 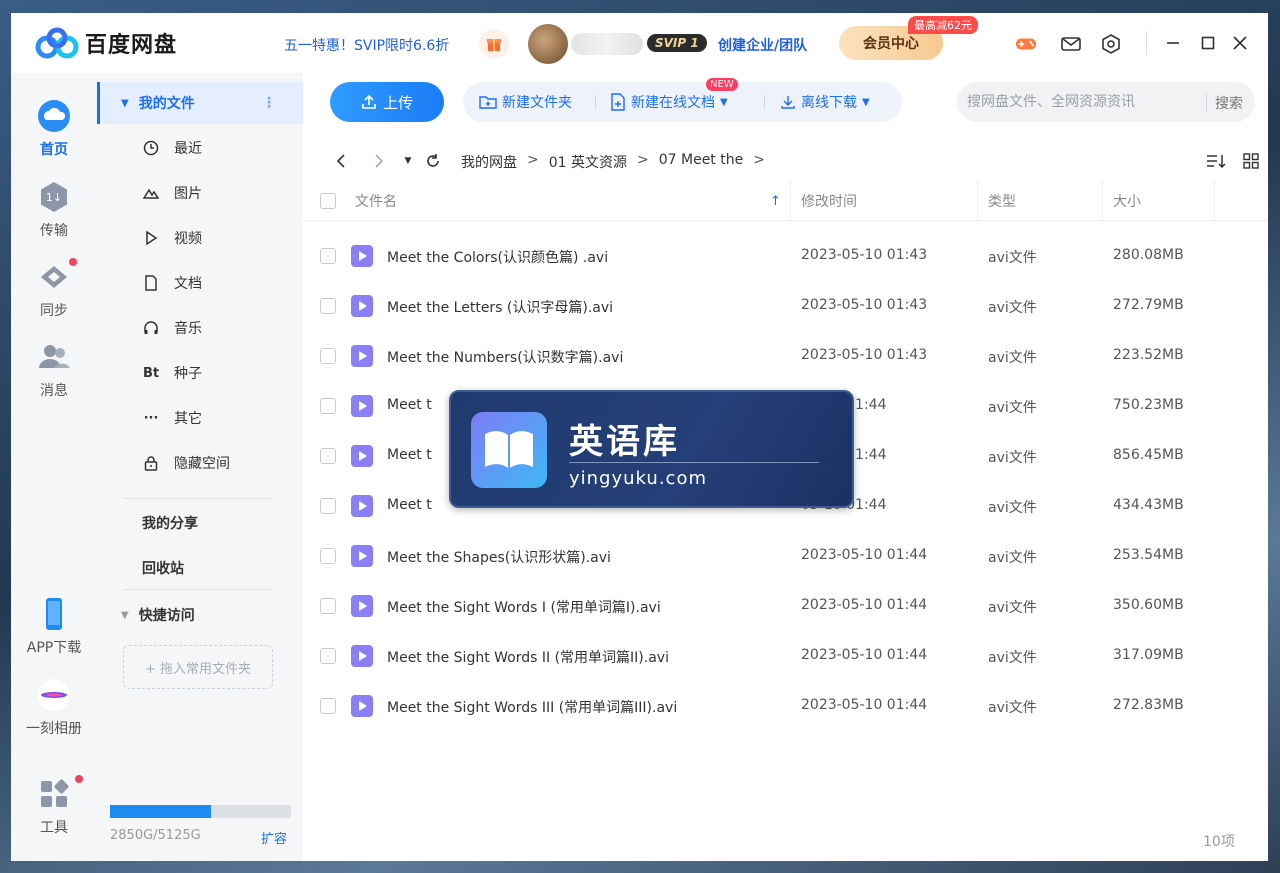 What do you see at coordinates (166, 104) in the screenshot?
I see `nav-my-files-label: 我的文件` at bounding box center [166, 104].